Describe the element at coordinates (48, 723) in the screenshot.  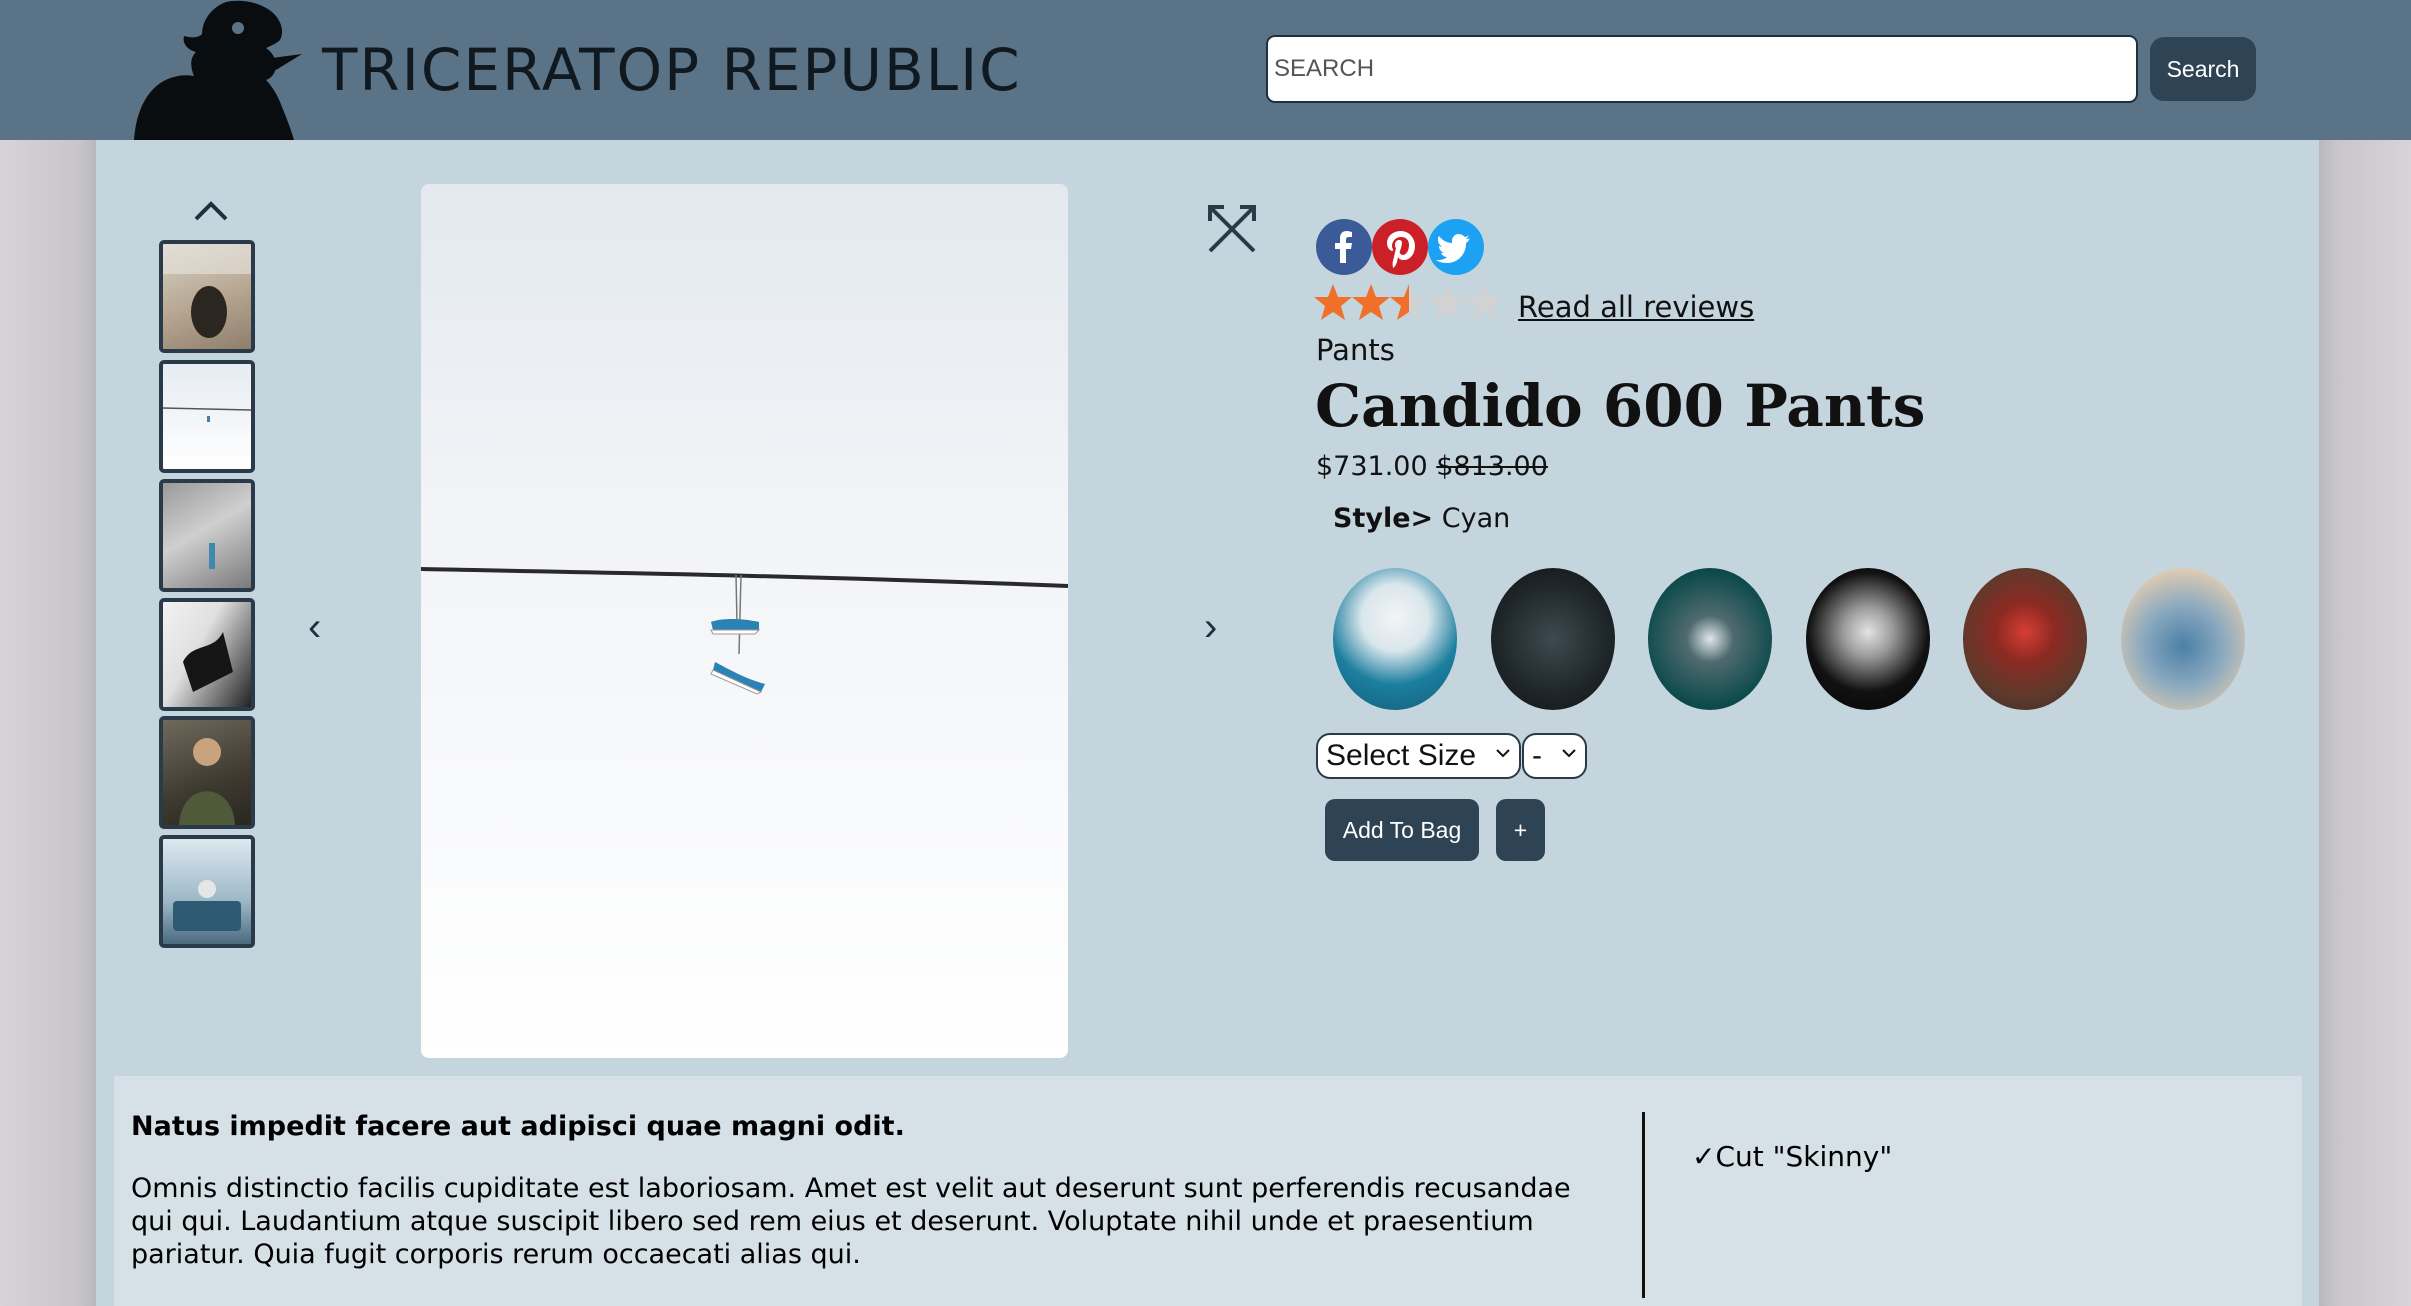
I see `page-shadow-left` at that location.